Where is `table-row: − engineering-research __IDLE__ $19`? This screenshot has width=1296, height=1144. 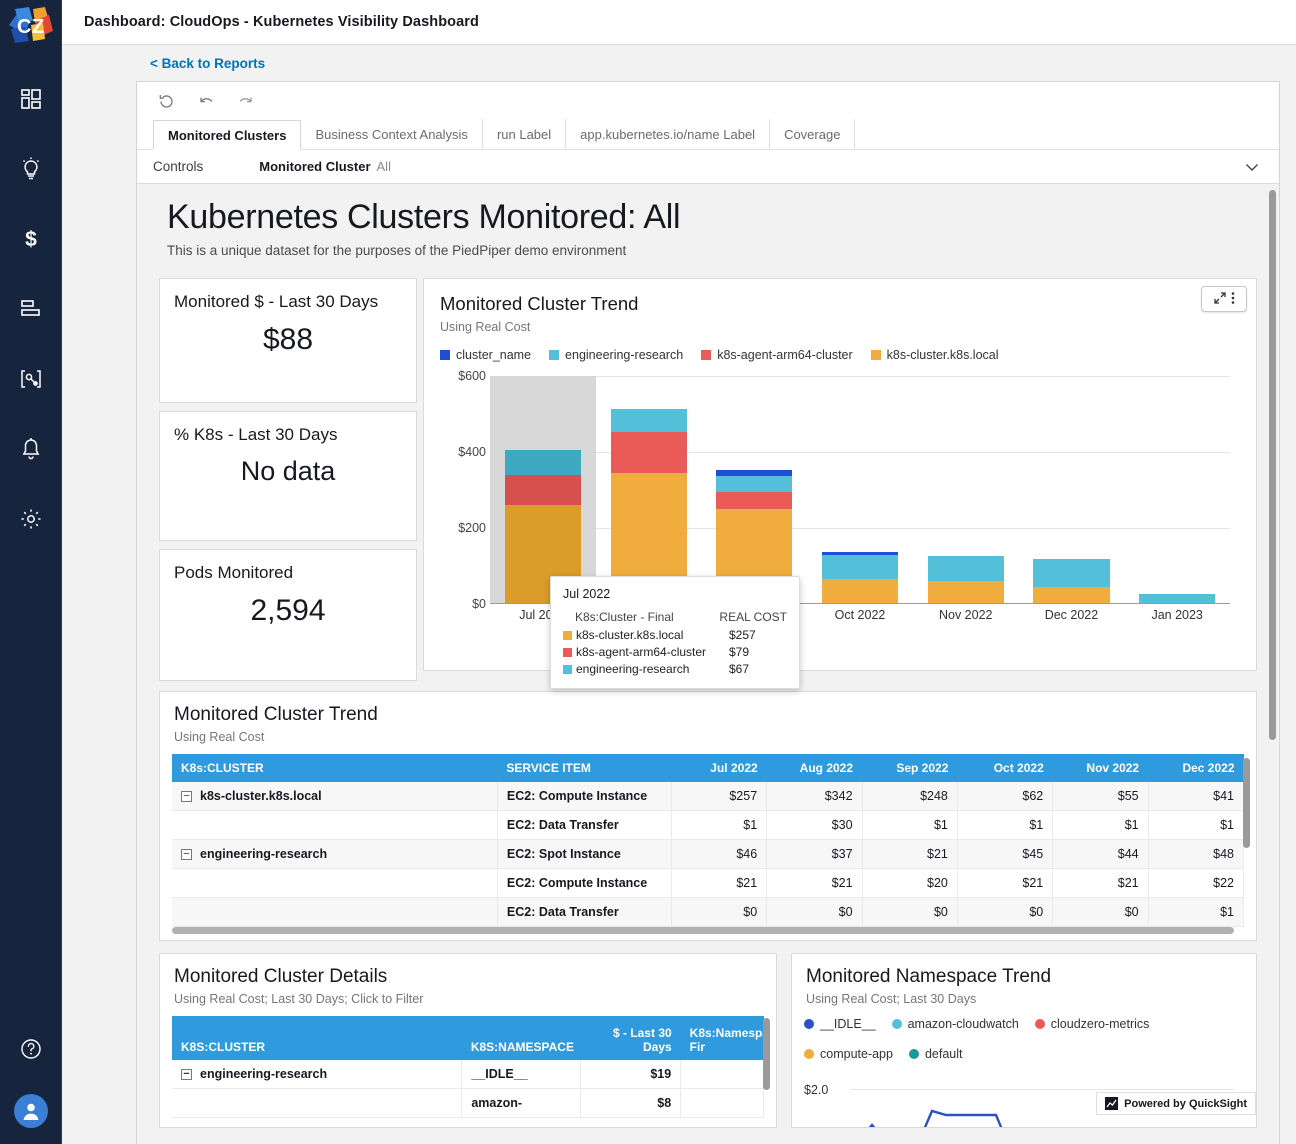 table-row: − engineering-research __IDLE__ $19 is located at coordinates (468, 1074).